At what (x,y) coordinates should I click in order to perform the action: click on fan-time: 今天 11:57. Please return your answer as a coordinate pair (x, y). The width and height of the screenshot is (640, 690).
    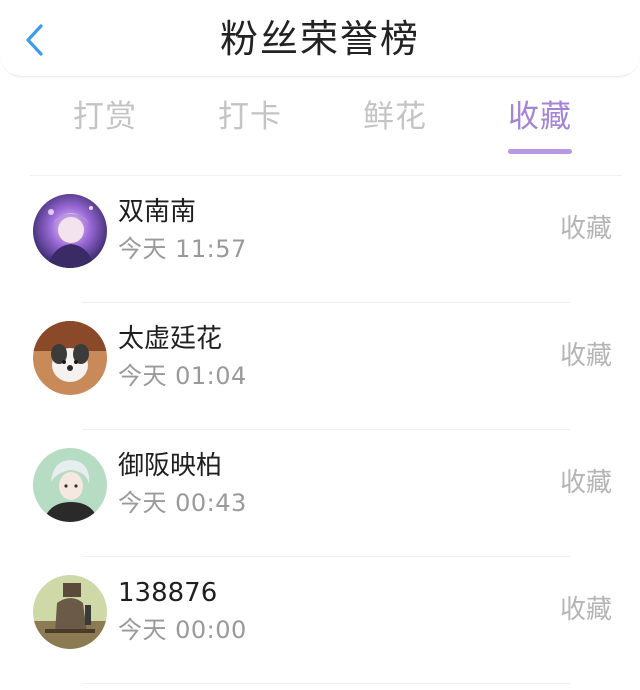
    Looking at the image, I should click on (182, 249).